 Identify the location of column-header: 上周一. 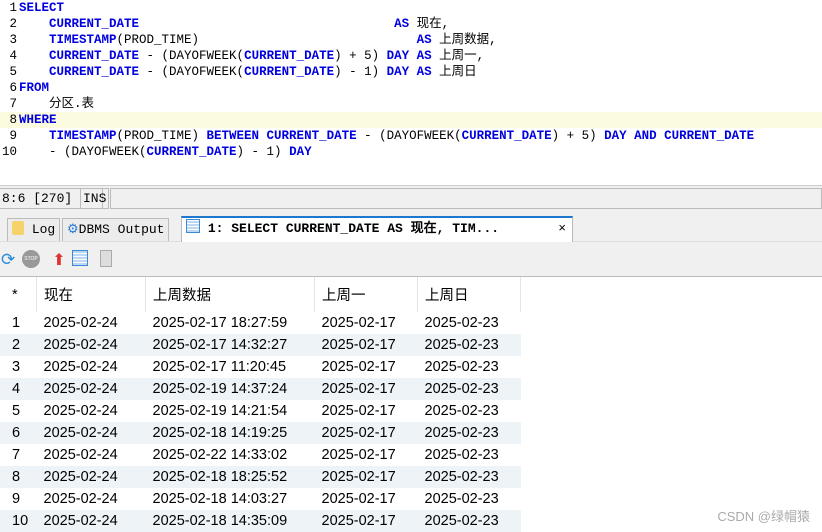
(366, 294).